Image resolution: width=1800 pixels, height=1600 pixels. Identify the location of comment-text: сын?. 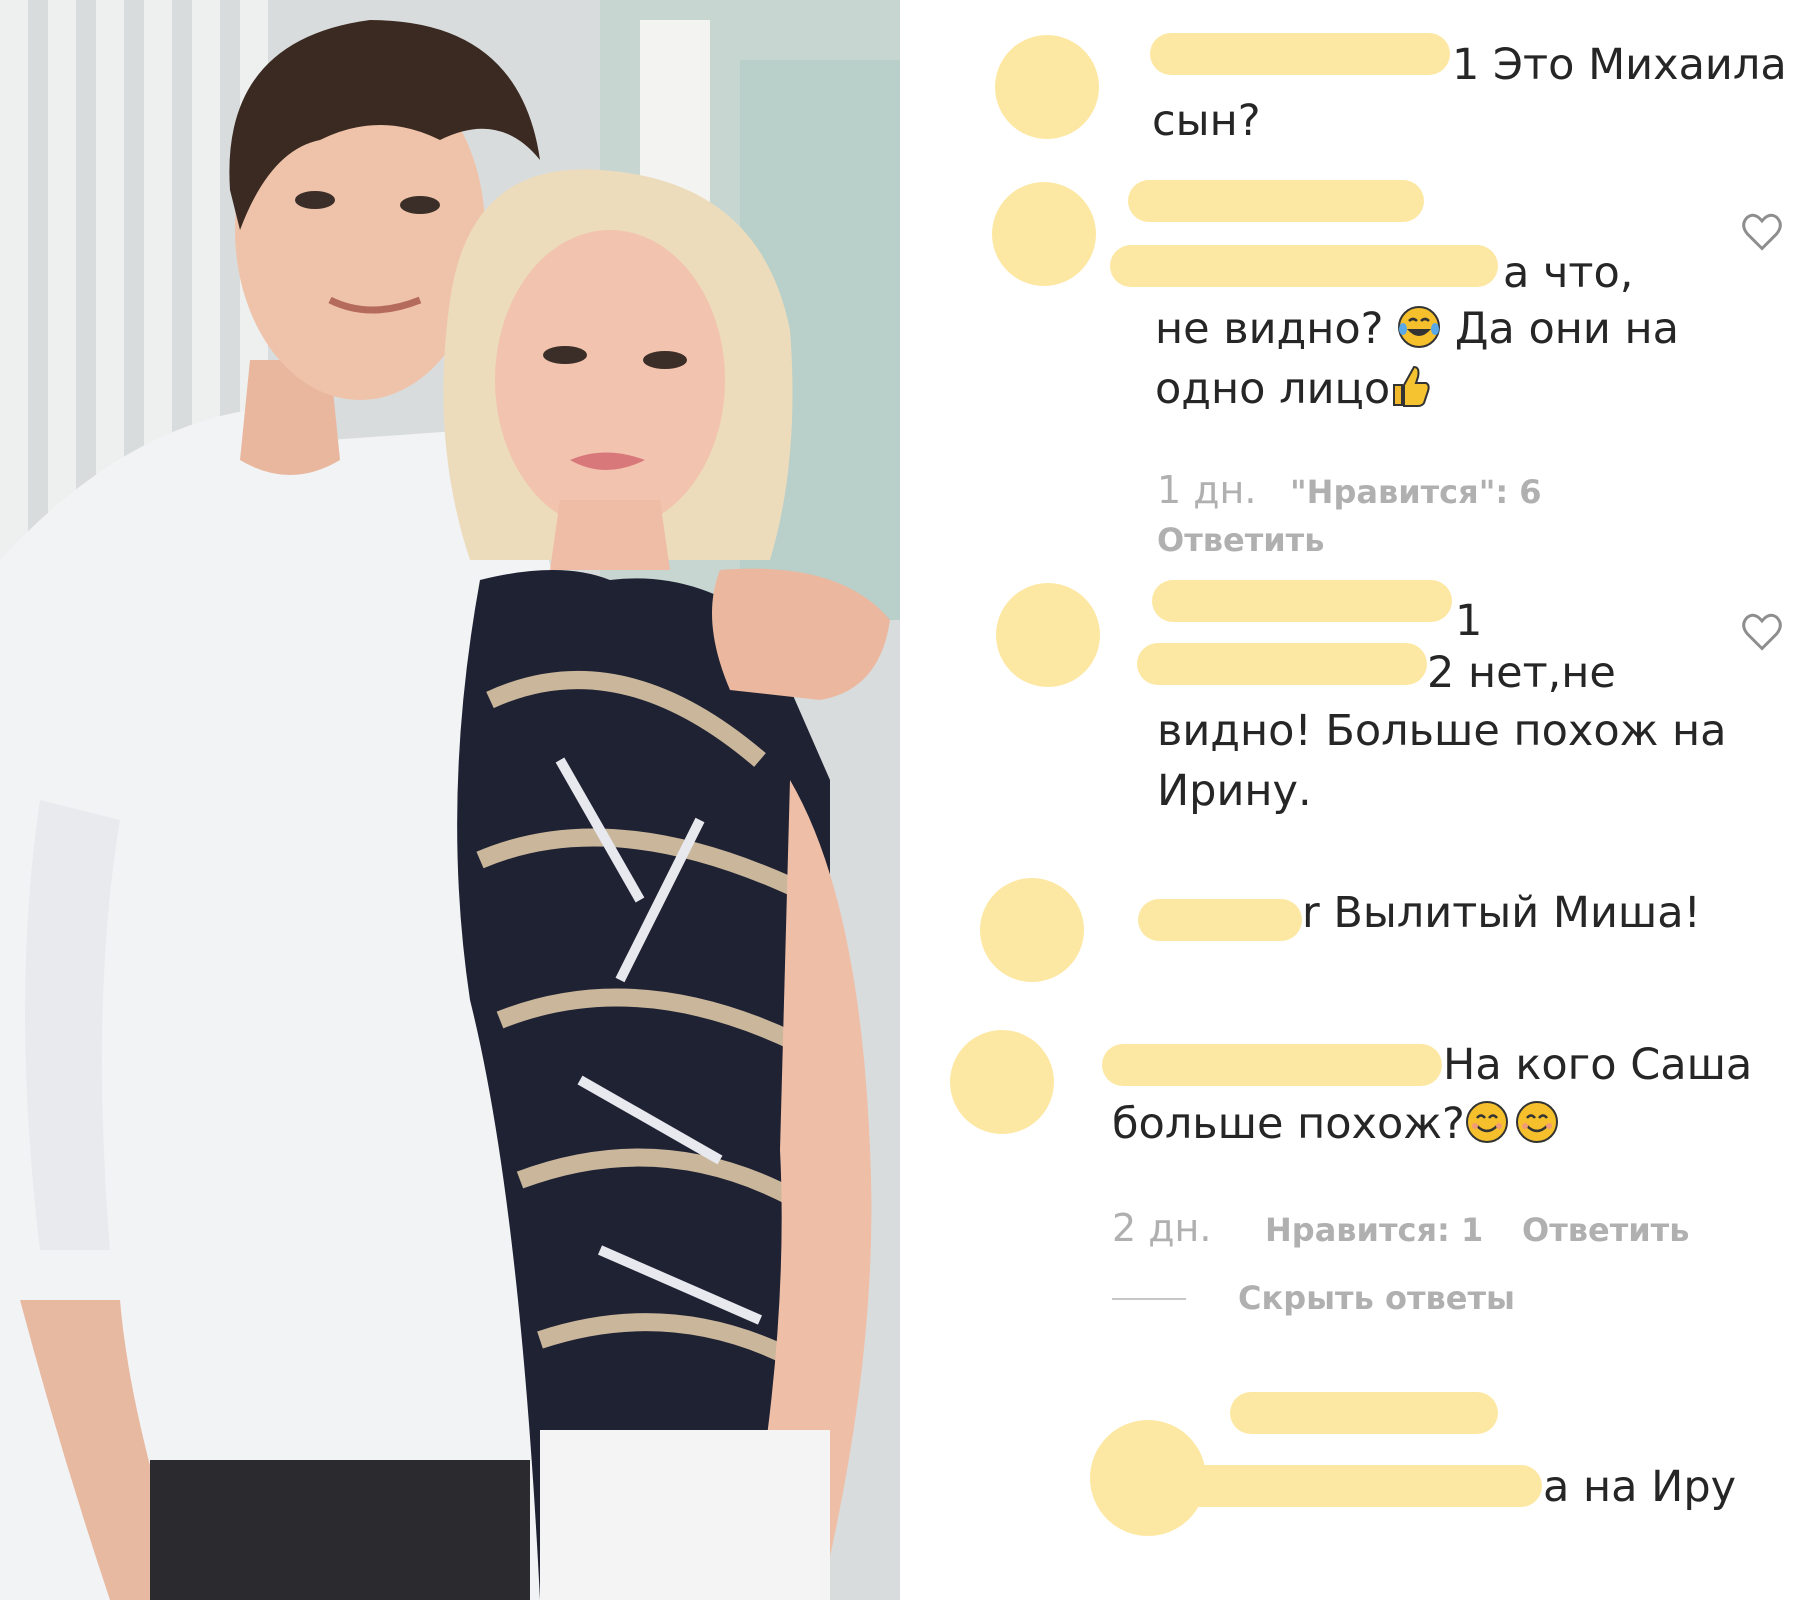
(1206, 121).